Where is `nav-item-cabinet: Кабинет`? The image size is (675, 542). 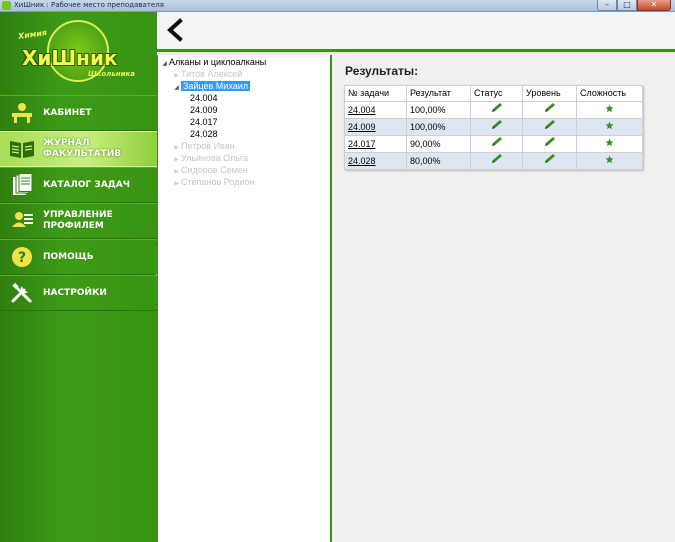
nav-item-cabinet: Кабинет is located at coordinates (78, 113).